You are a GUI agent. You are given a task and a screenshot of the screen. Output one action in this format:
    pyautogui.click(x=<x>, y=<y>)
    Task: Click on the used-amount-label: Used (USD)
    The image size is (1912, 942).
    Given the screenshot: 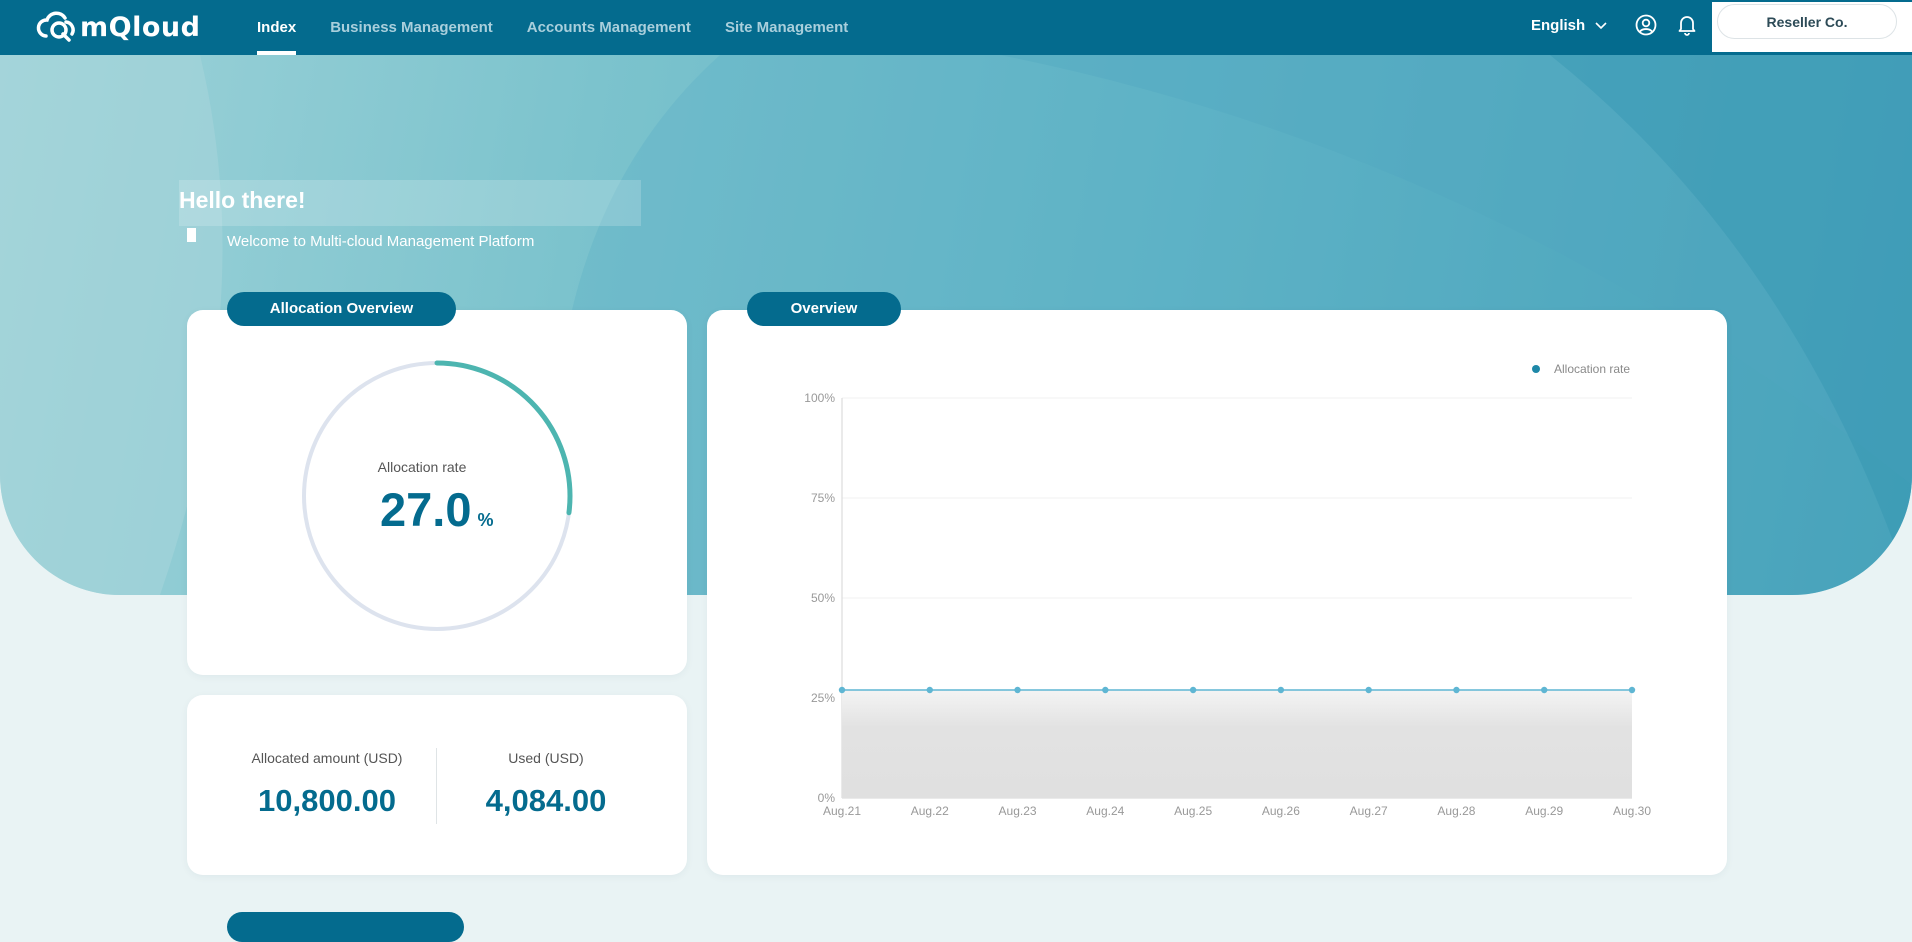 What is the action you would take?
    pyautogui.click(x=546, y=758)
    